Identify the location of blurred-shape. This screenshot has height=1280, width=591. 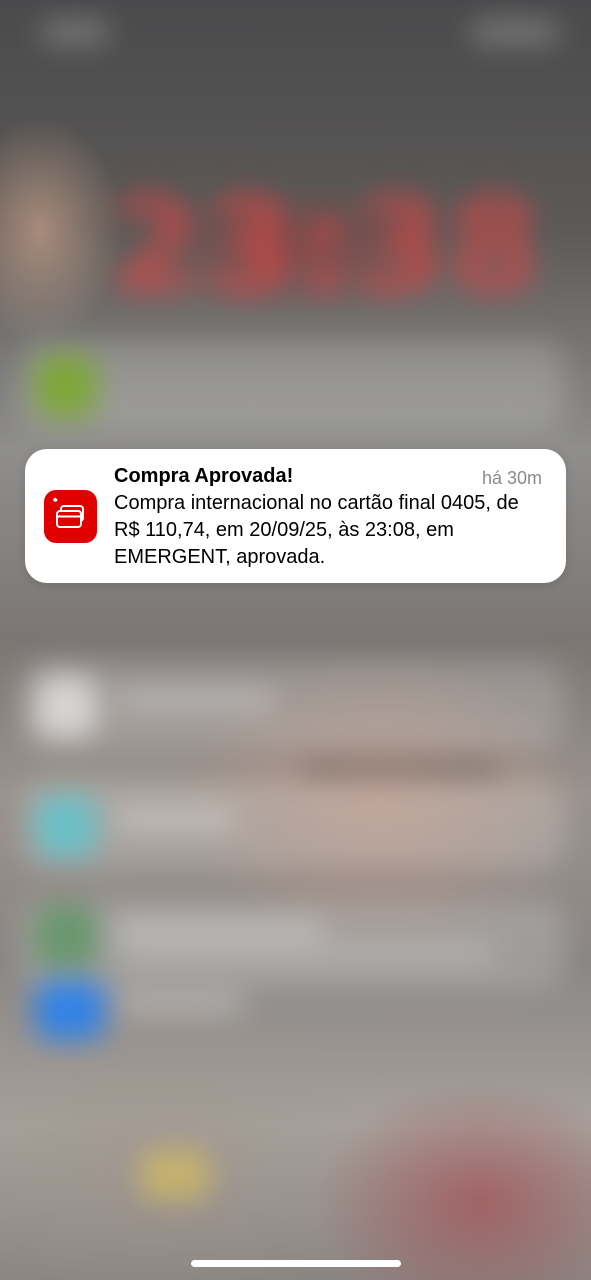
(175, 1175).